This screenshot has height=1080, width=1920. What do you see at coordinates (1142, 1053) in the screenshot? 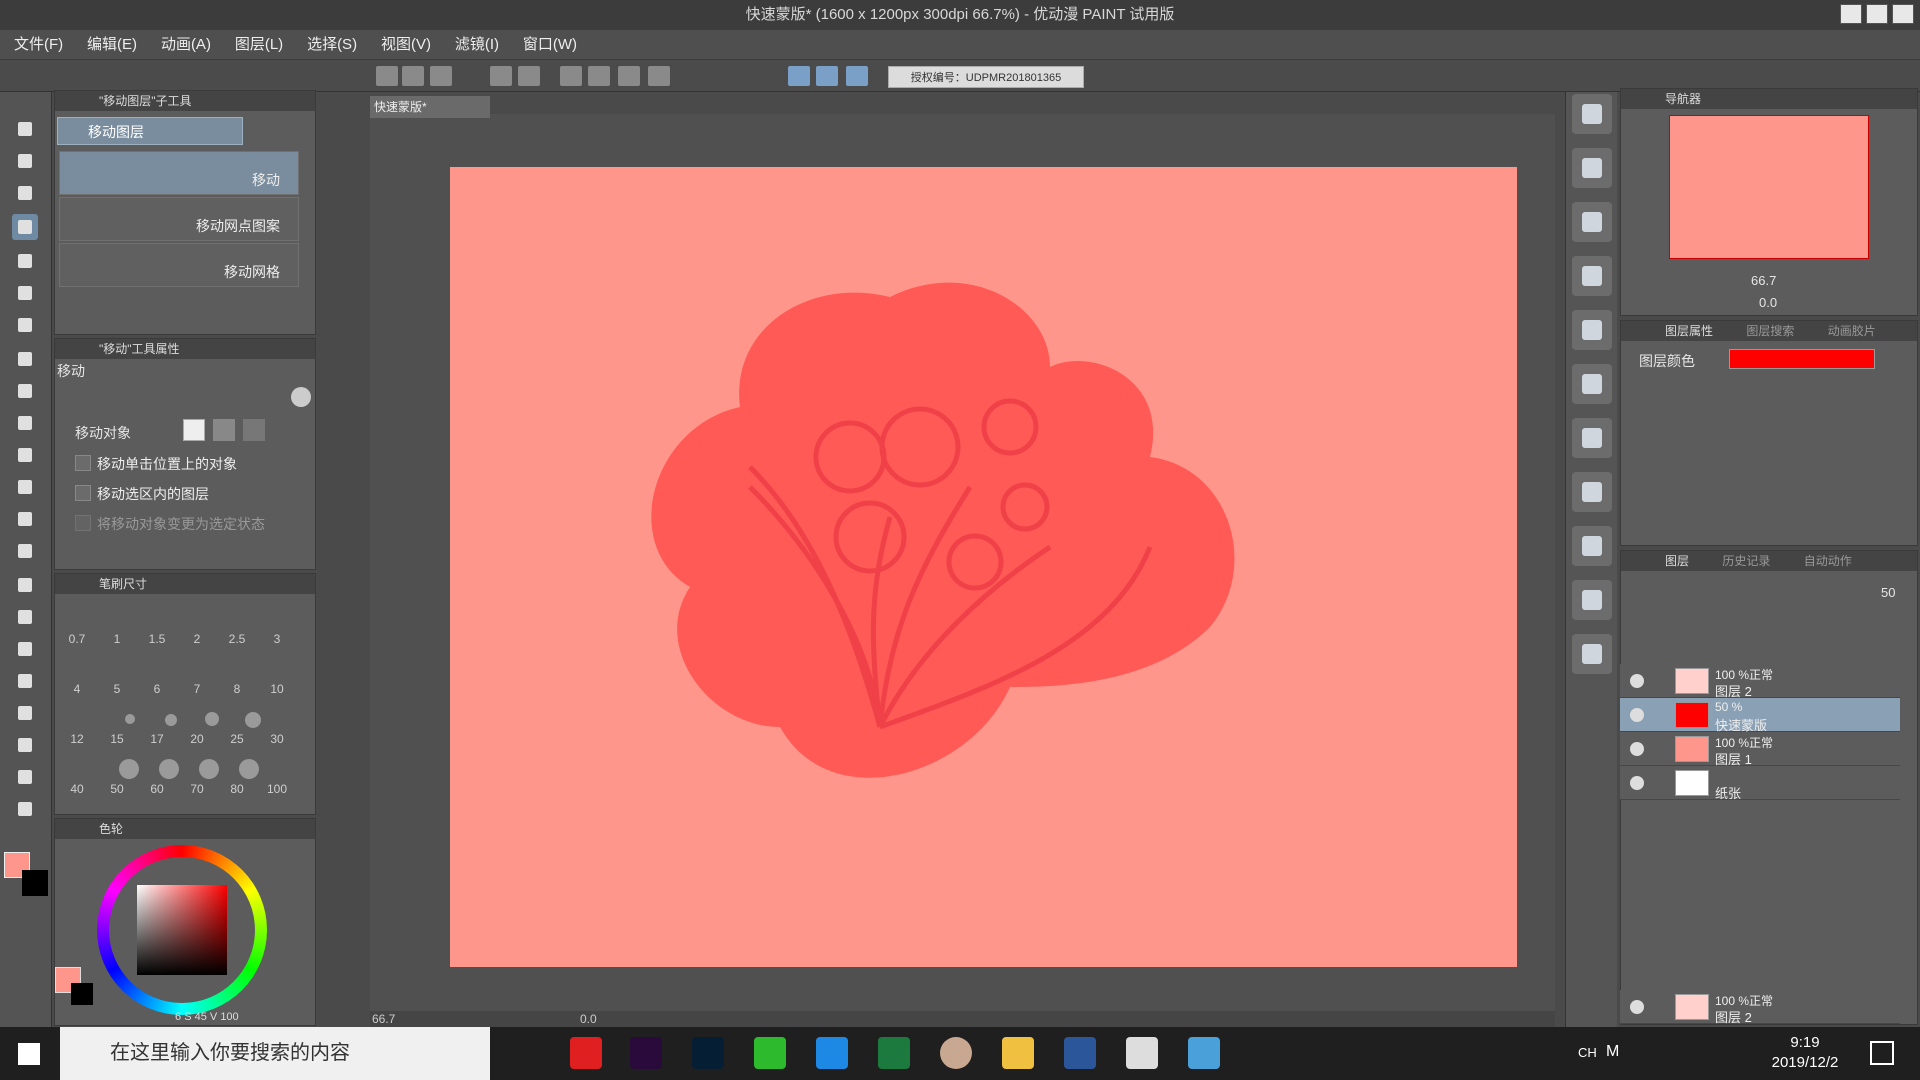
I see `photos-icon` at bounding box center [1142, 1053].